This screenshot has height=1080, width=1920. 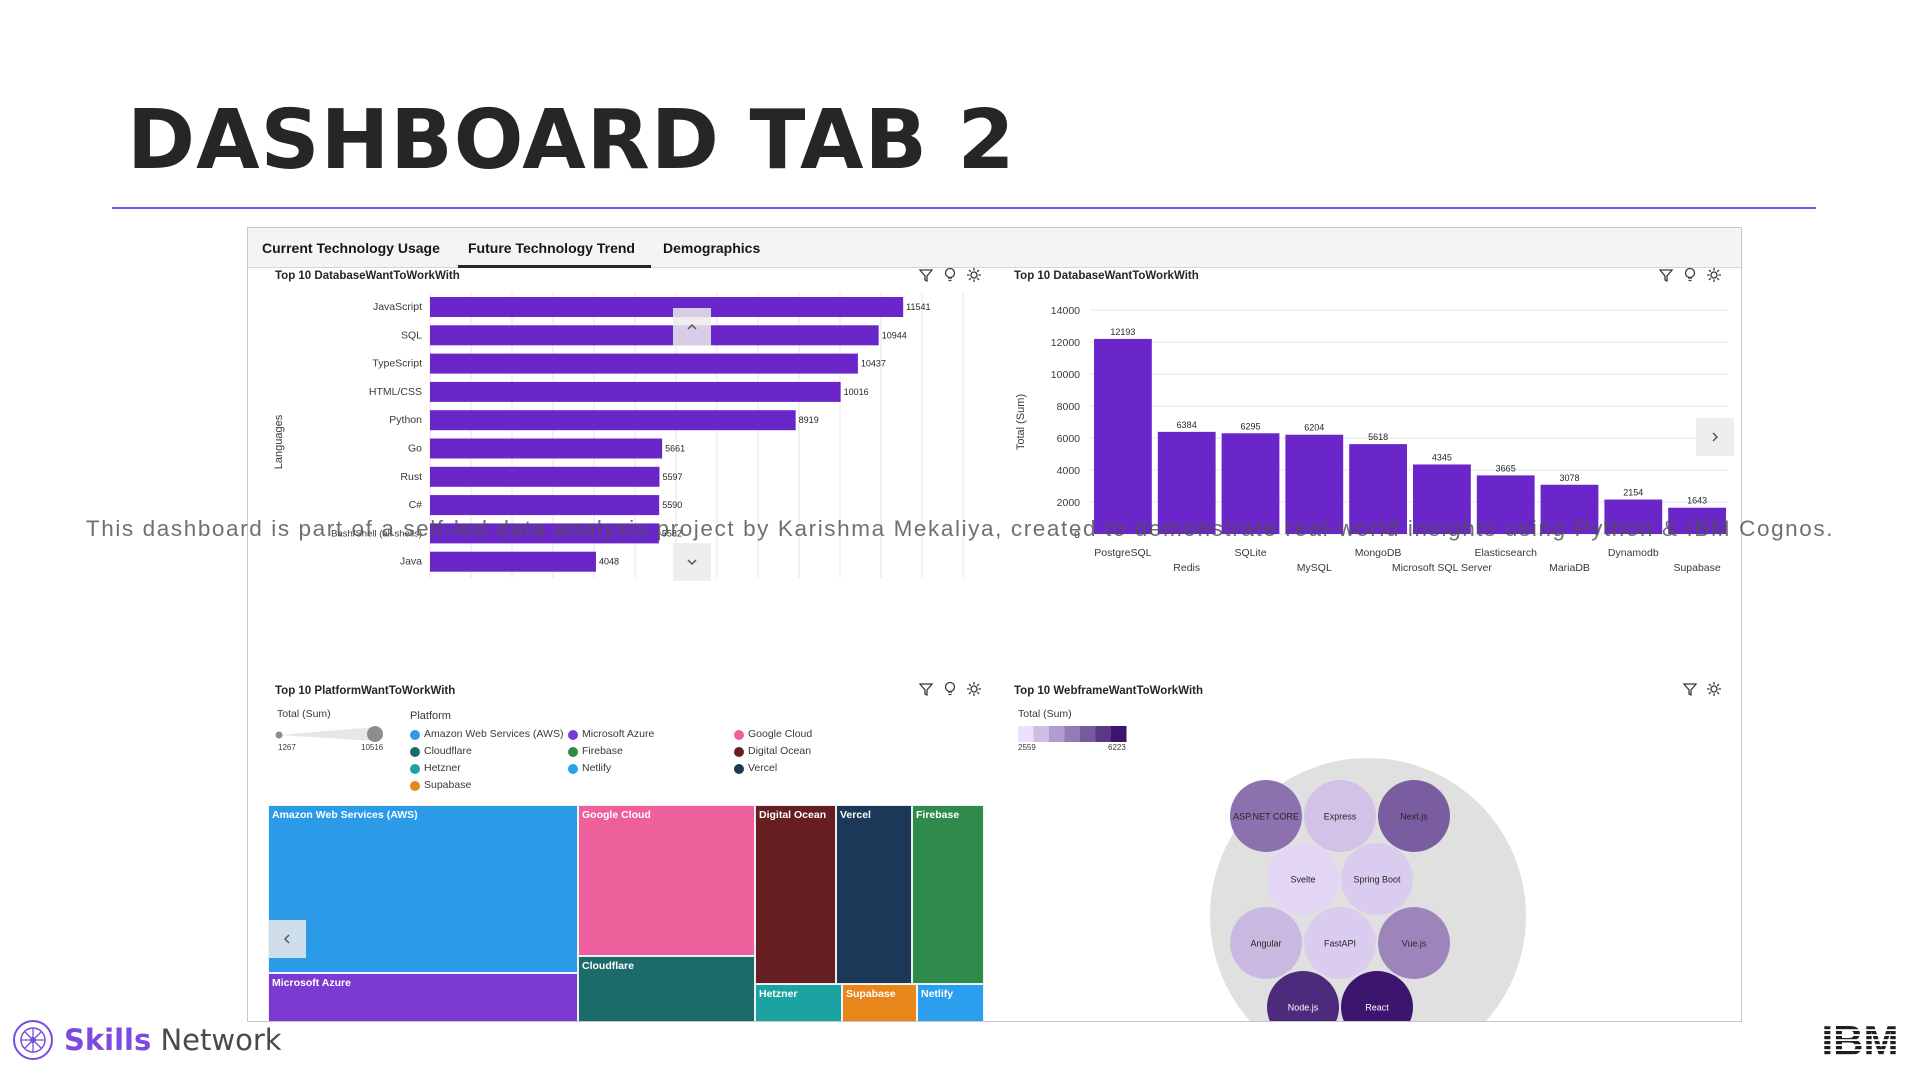 I want to click on treemap-cell-label: Amazon Web Services (AWS), so click(x=345, y=815).